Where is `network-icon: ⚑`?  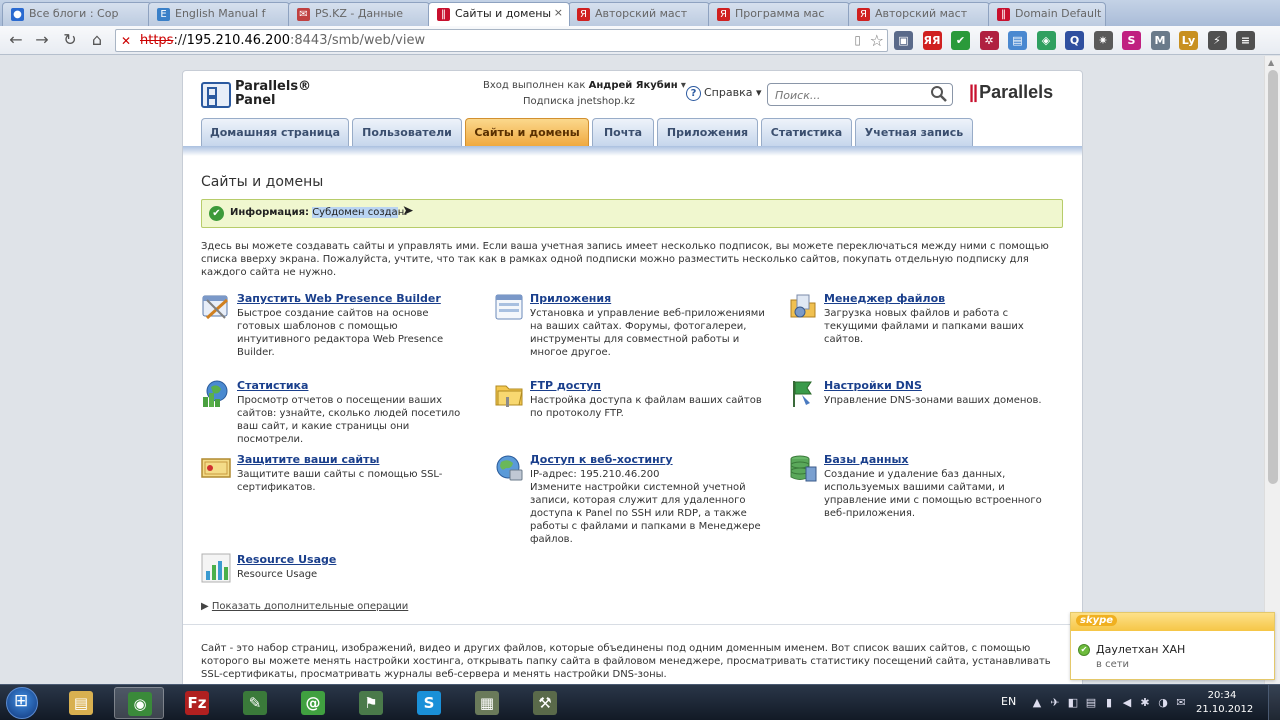
network-icon: ⚑ is located at coordinates (371, 703).